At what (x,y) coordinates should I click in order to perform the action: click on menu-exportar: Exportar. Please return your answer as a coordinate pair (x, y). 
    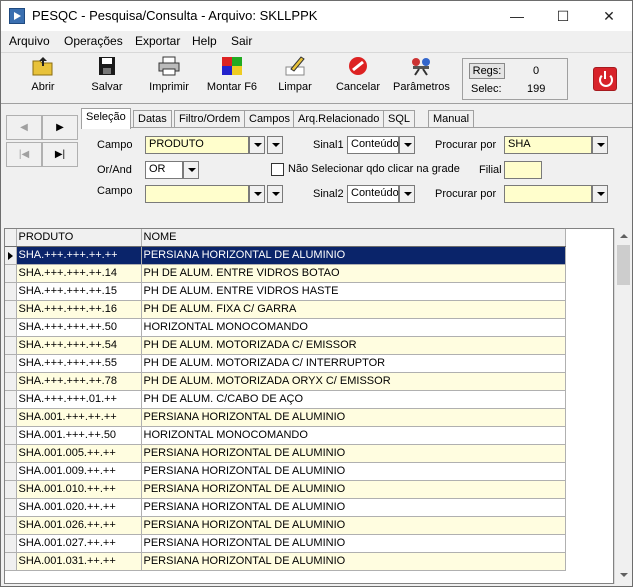
    Looking at the image, I should click on (157, 41).